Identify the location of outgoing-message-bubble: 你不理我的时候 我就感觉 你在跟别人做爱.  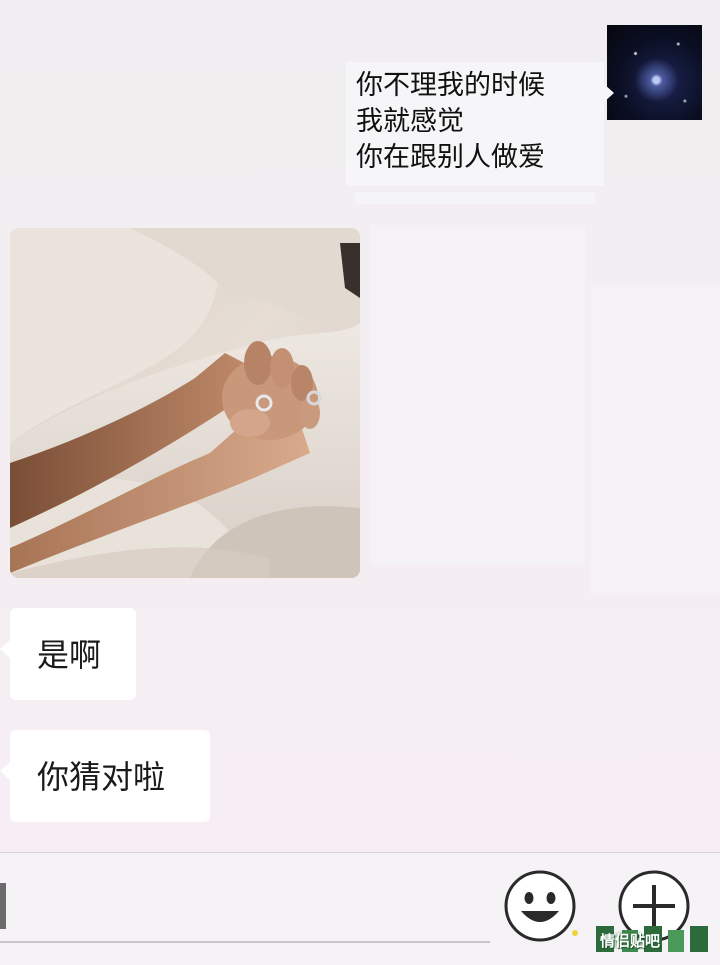
(480, 124).